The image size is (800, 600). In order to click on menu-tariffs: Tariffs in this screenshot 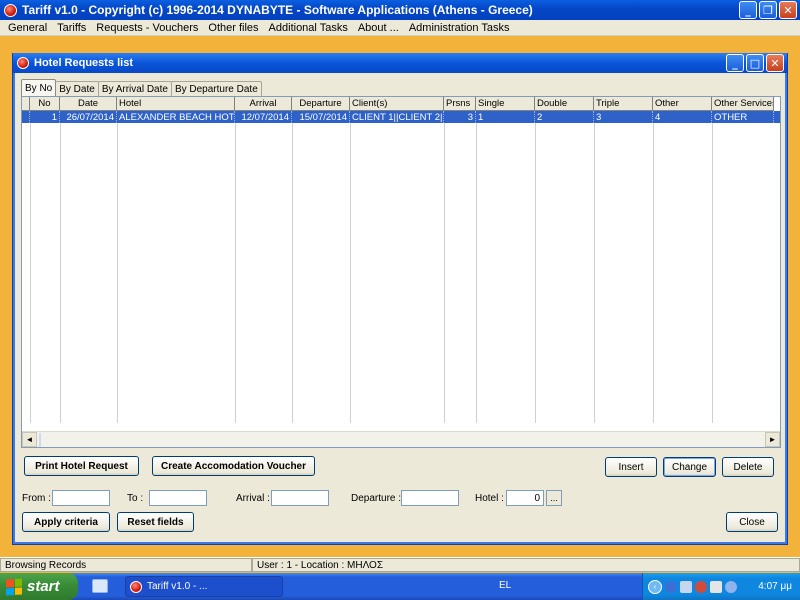, I will do `click(71, 28)`.